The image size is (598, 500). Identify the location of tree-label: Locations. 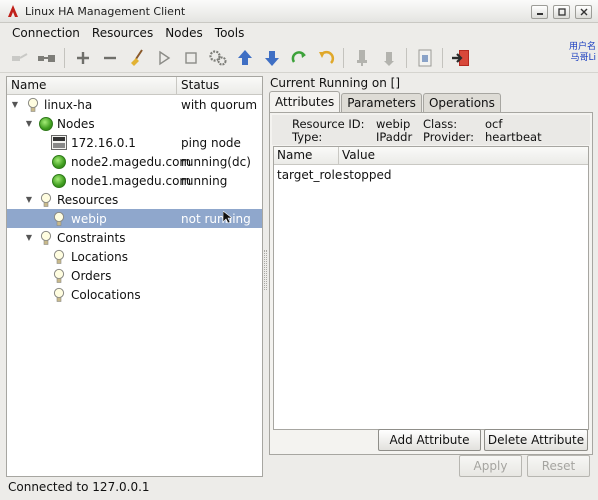
(100, 256).